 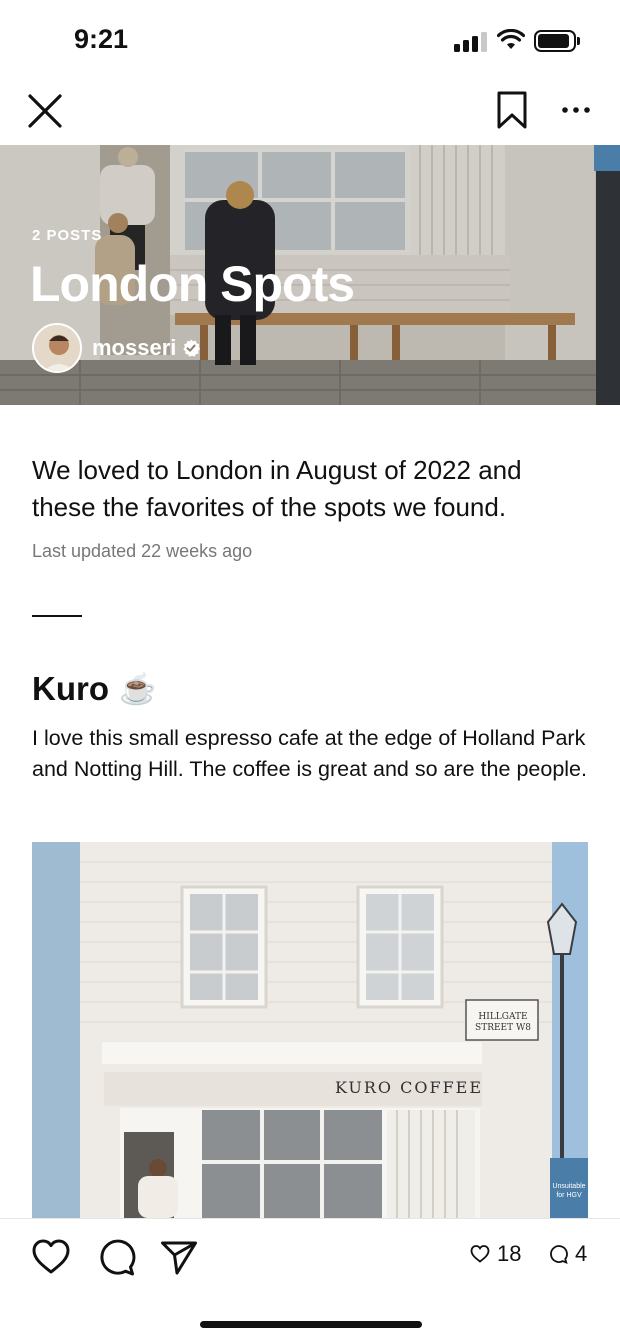 I want to click on like-count: 18, so click(x=495, y=1254).